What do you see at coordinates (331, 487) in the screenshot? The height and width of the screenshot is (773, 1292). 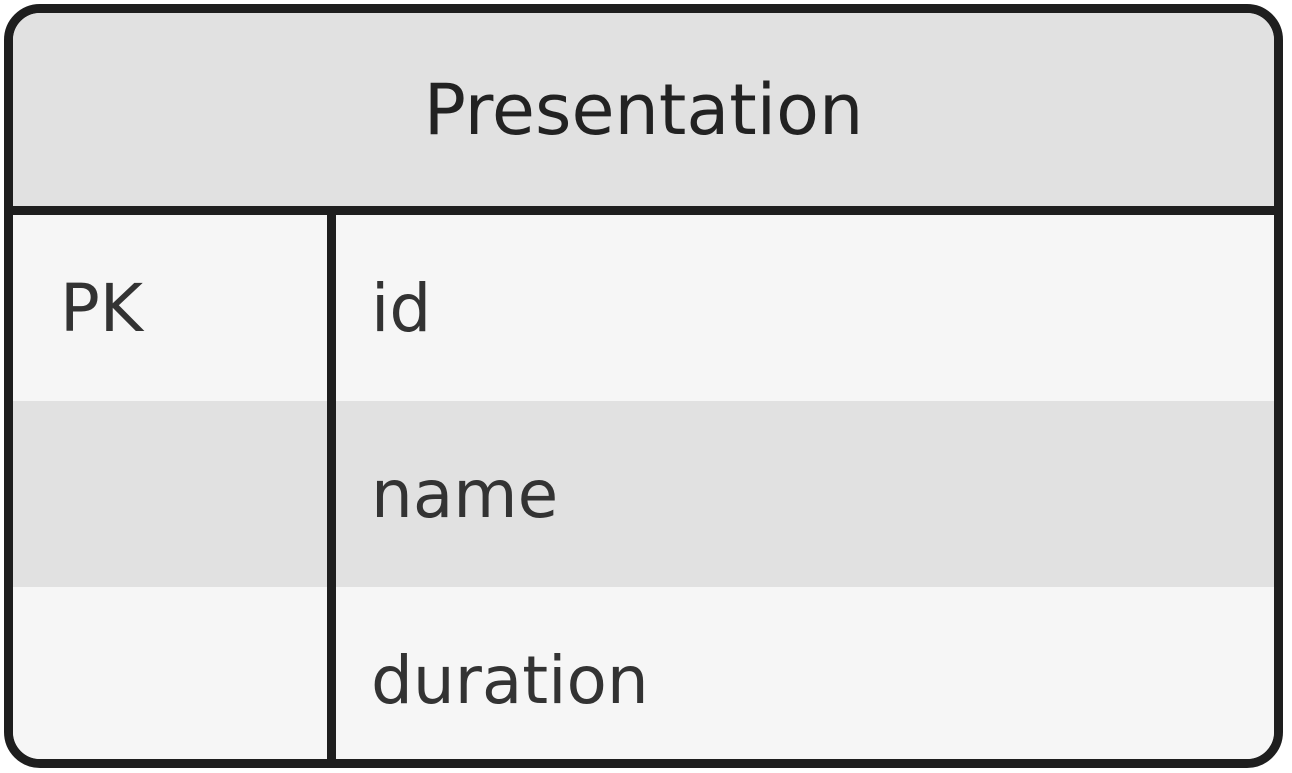 I see `column-divider` at bounding box center [331, 487].